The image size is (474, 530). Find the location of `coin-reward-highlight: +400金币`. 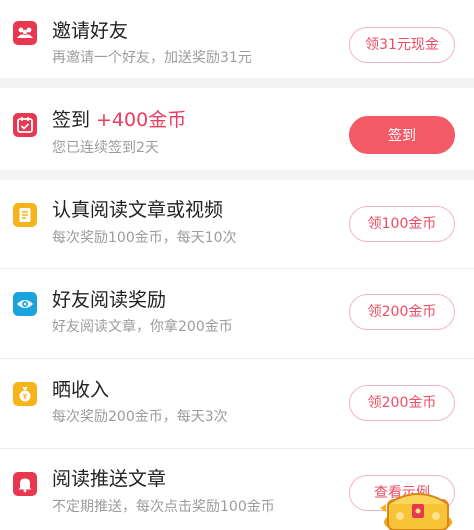

coin-reward-highlight: +400金币 is located at coordinates (141, 120).